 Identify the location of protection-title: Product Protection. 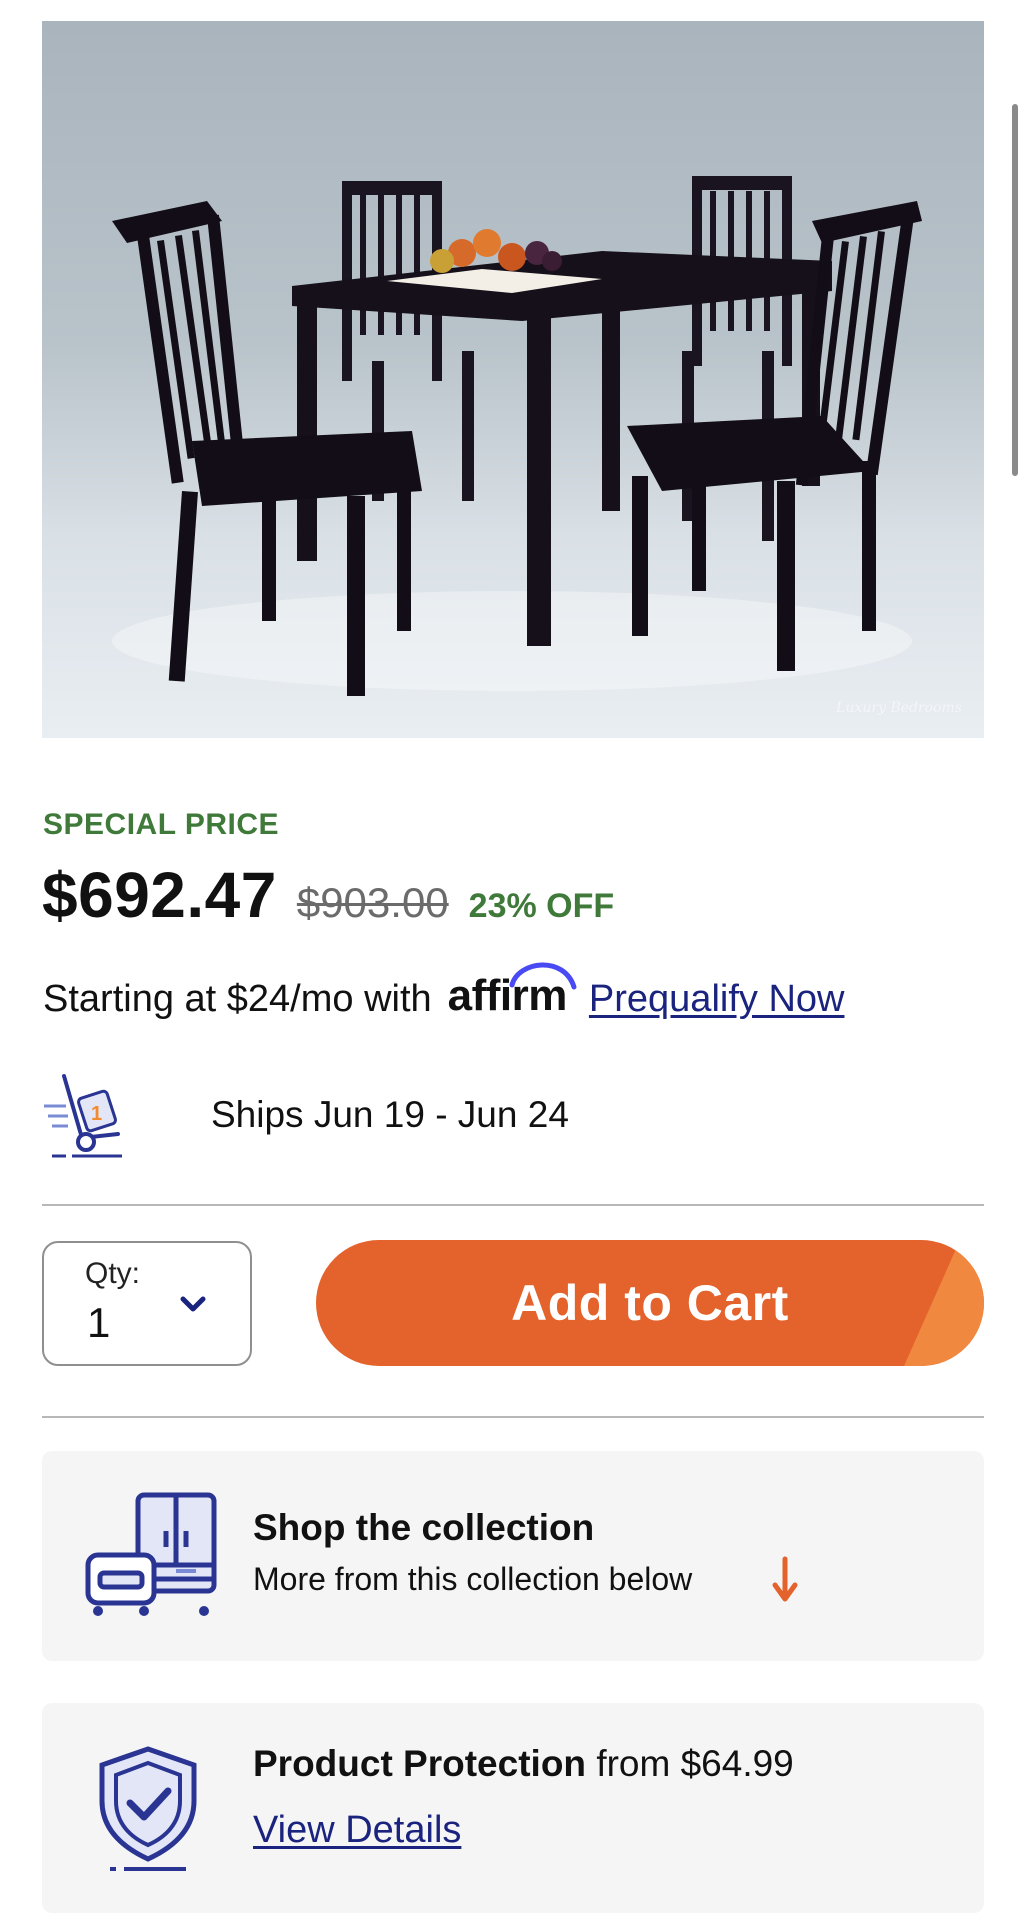
(420, 1763).